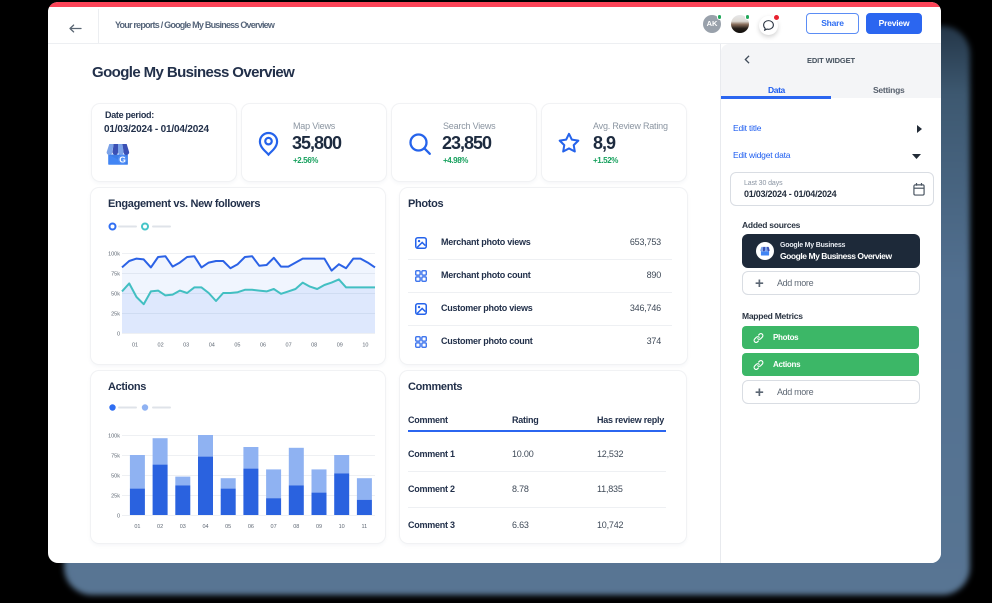 This screenshot has width=992, height=603. Describe the element at coordinates (365, 527) in the screenshot. I see `svg-text: 11` at that location.